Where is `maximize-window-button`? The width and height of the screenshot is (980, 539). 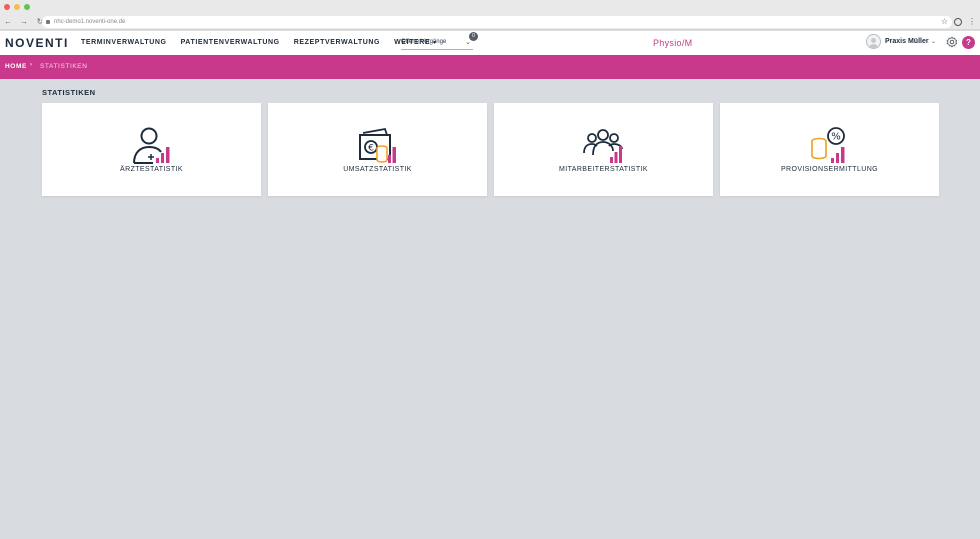
maximize-window-button is located at coordinates (27, 7).